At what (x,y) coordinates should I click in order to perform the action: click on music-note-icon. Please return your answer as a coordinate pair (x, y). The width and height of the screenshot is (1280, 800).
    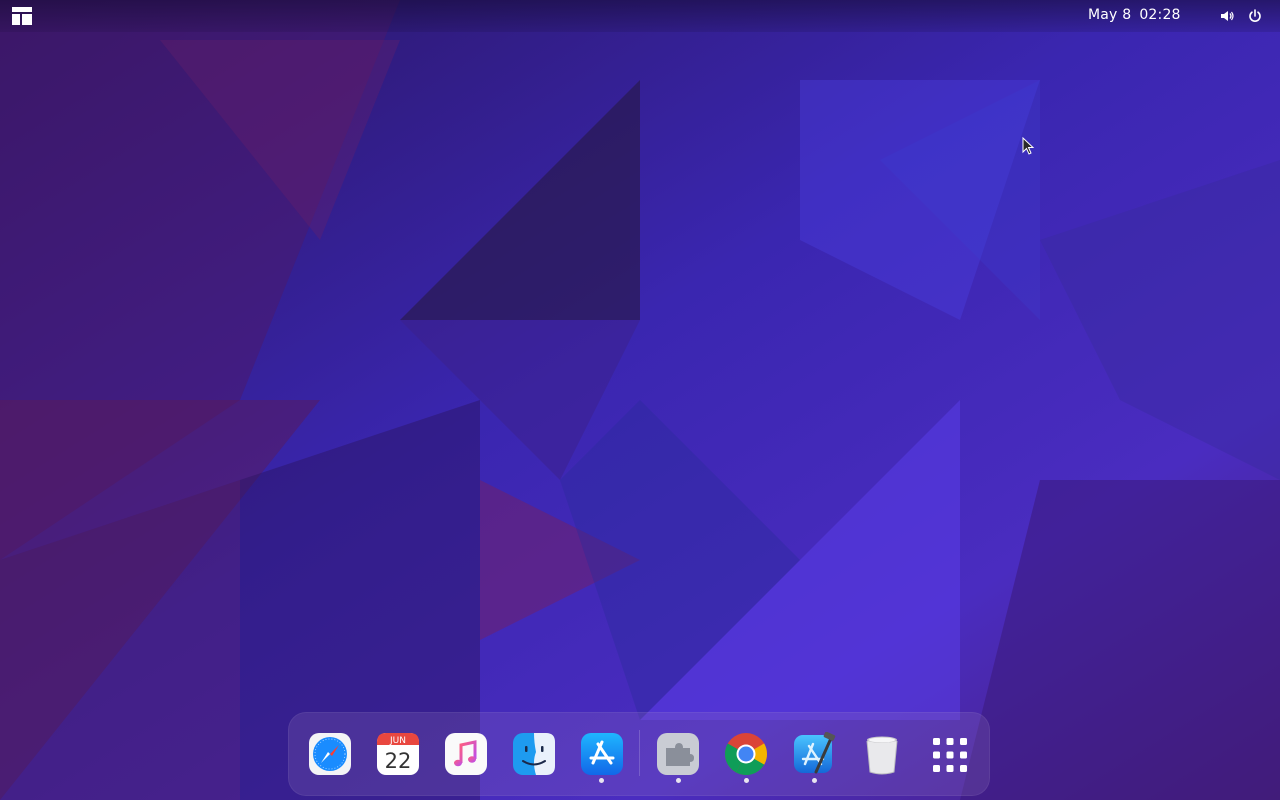
    Looking at the image, I should click on (466, 754).